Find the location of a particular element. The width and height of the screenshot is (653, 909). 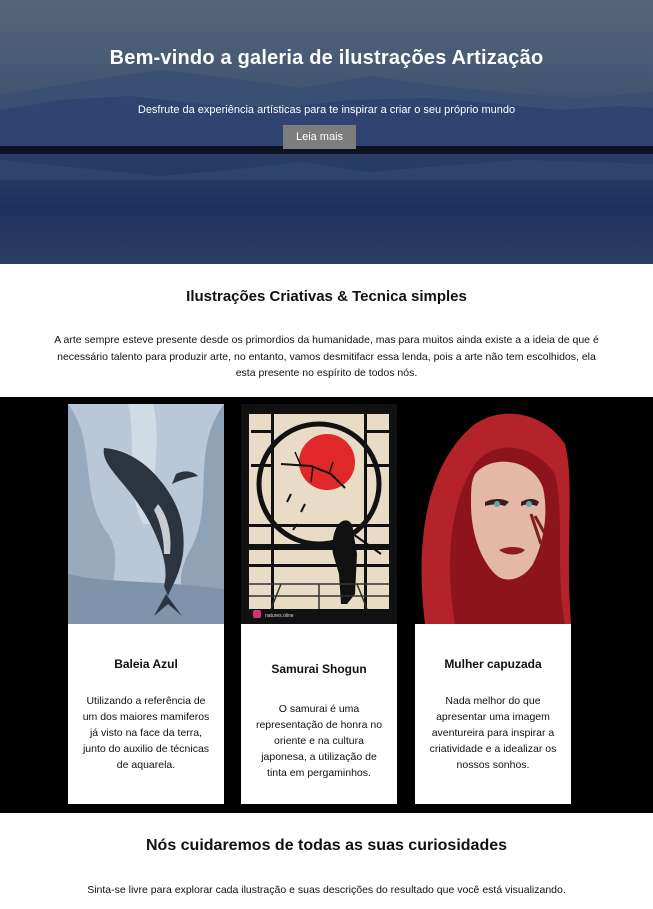

whale-image is located at coordinates (146, 514).